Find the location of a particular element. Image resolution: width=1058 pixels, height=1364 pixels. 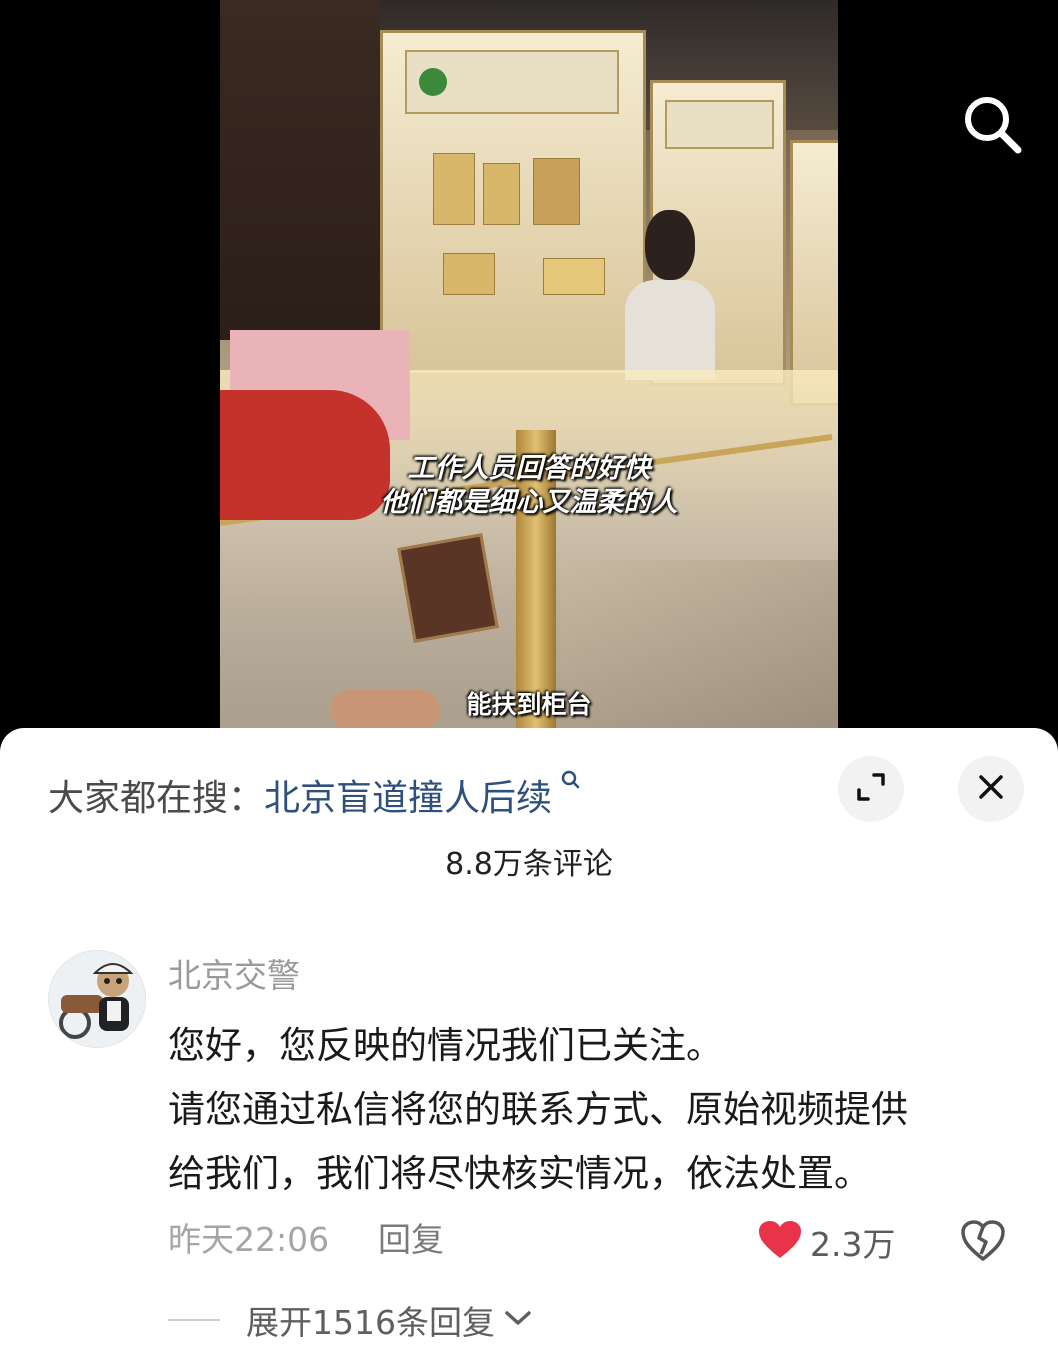

expand-replies-label: 展开1516条回复 is located at coordinates (370, 1322).